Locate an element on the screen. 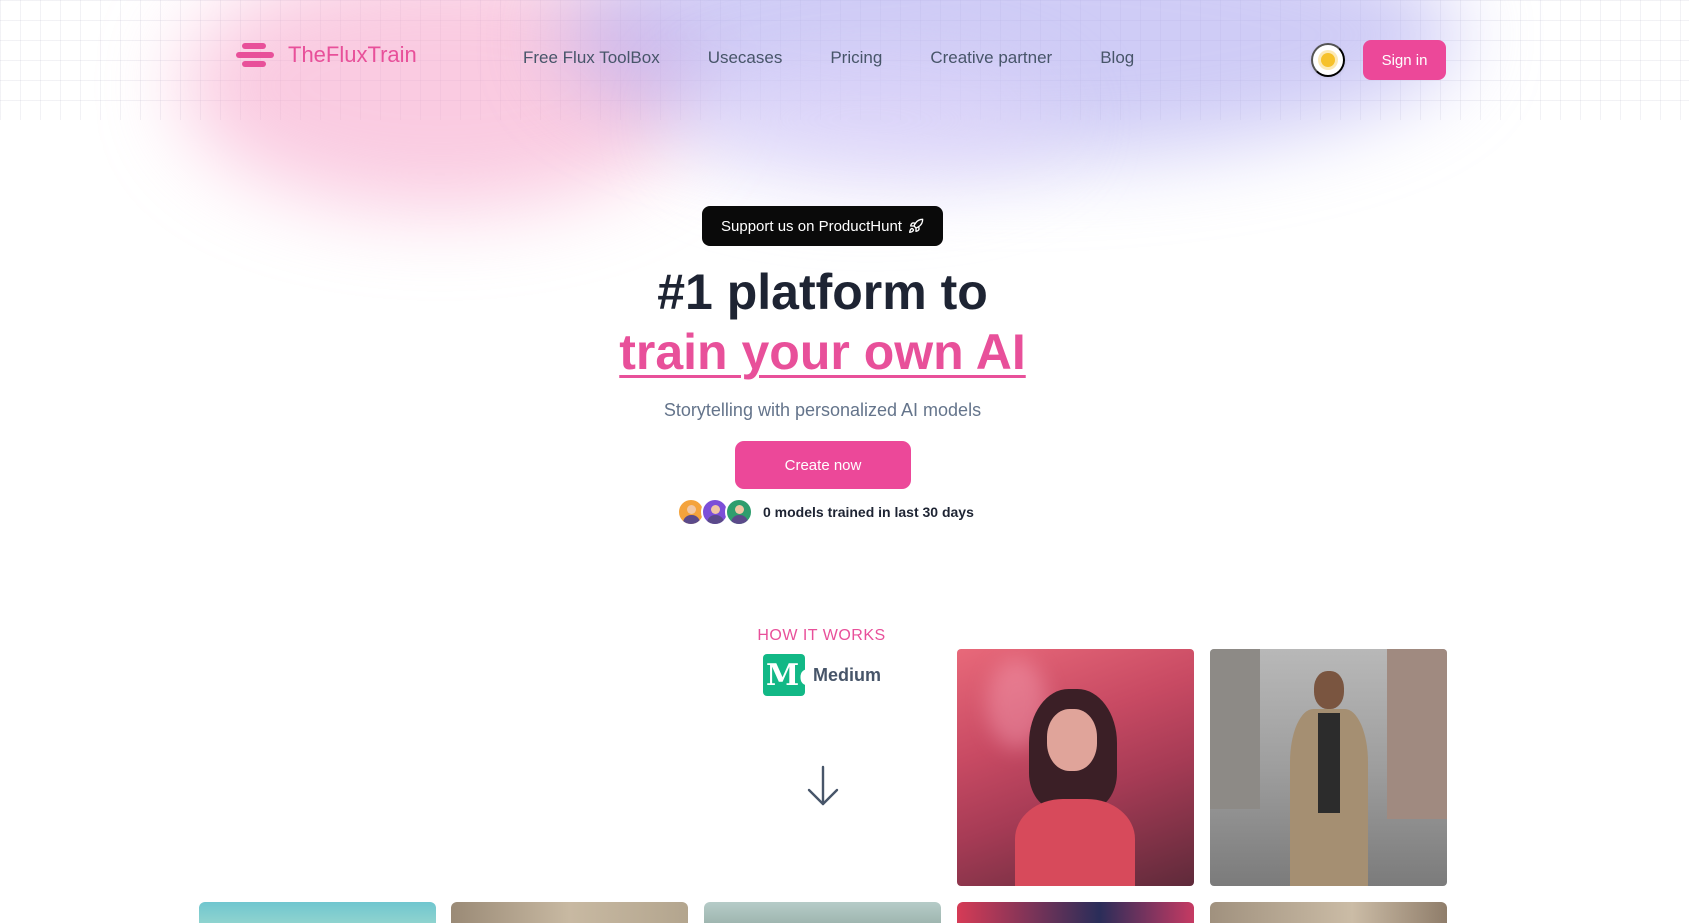  brand-mark-icon is located at coordinates (255, 55).